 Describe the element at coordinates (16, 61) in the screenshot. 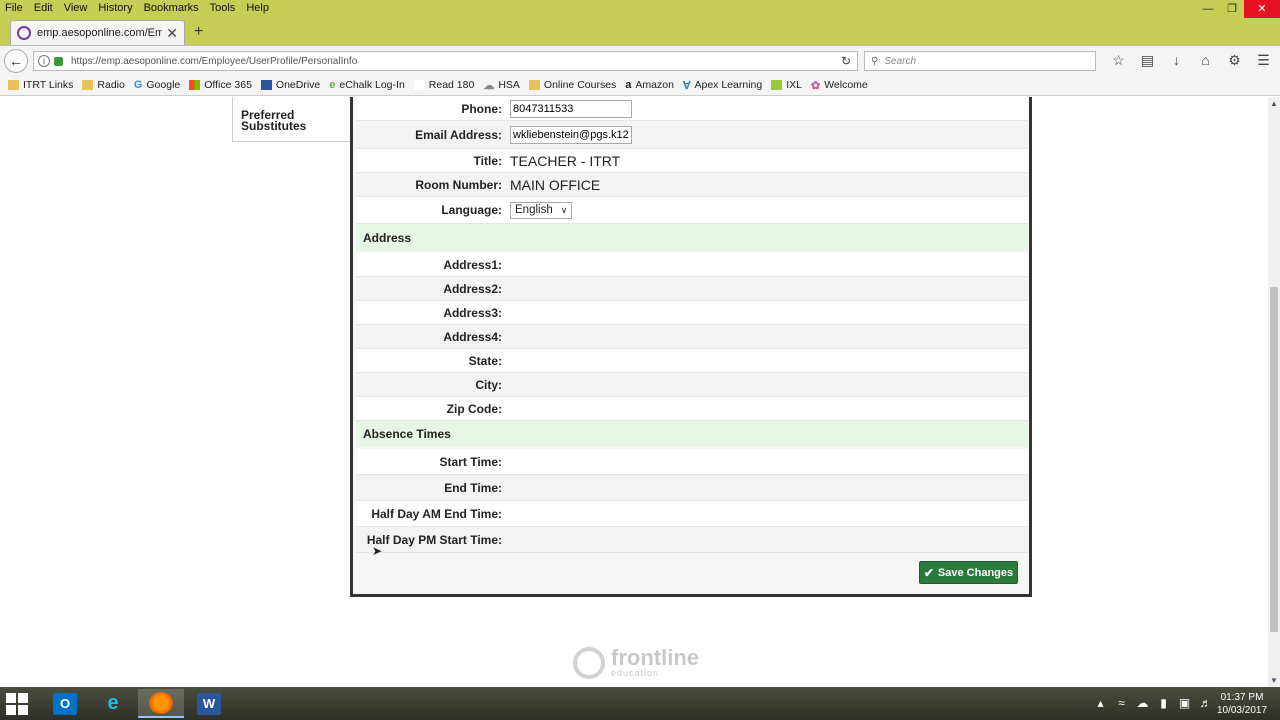

I see `back-arrow-icon: ←` at that location.